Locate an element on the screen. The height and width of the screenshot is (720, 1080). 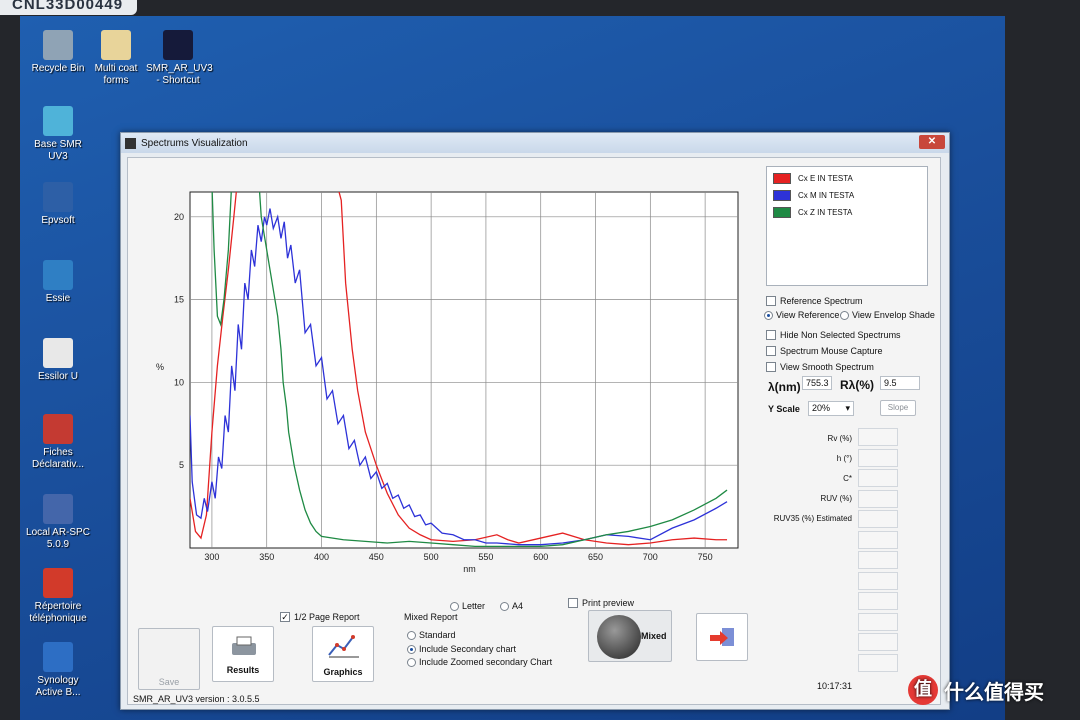
printer-icon is located at coordinates (244, 645).